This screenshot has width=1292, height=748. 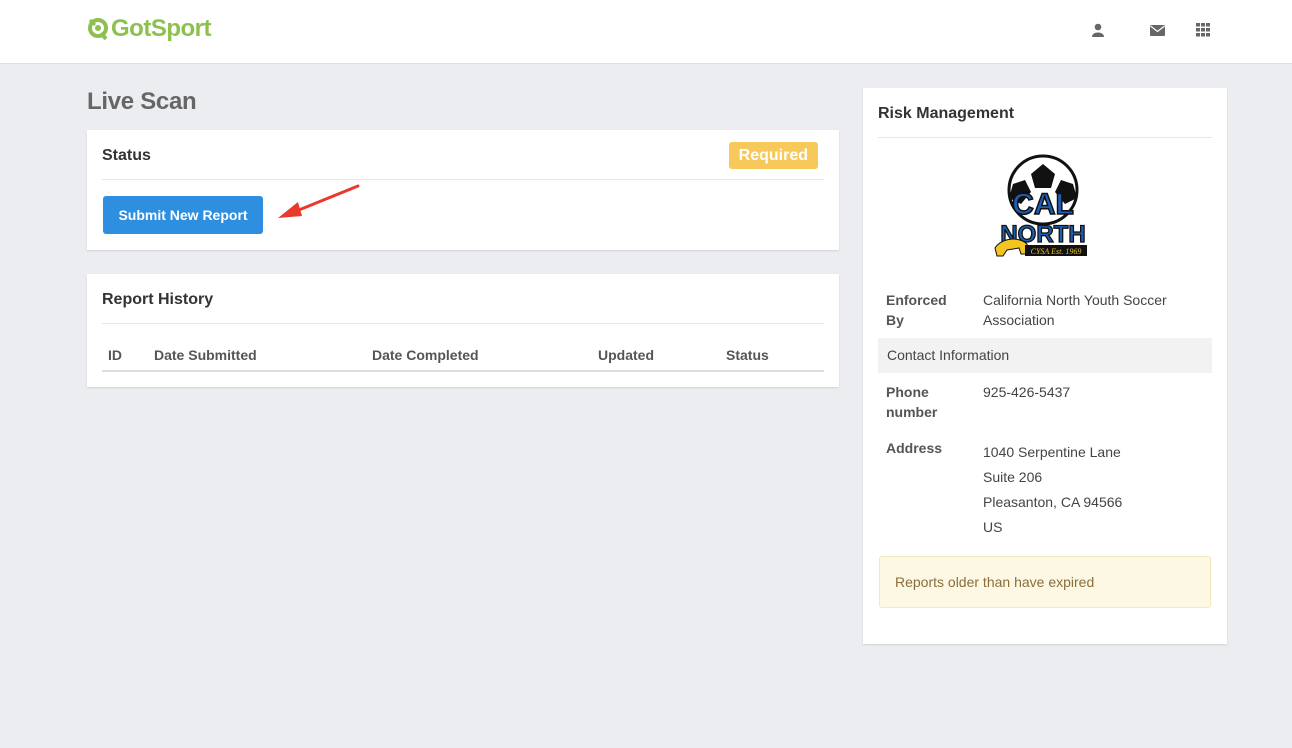 What do you see at coordinates (773, 155) in the screenshot?
I see `status-badge: Required` at bounding box center [773, 155].